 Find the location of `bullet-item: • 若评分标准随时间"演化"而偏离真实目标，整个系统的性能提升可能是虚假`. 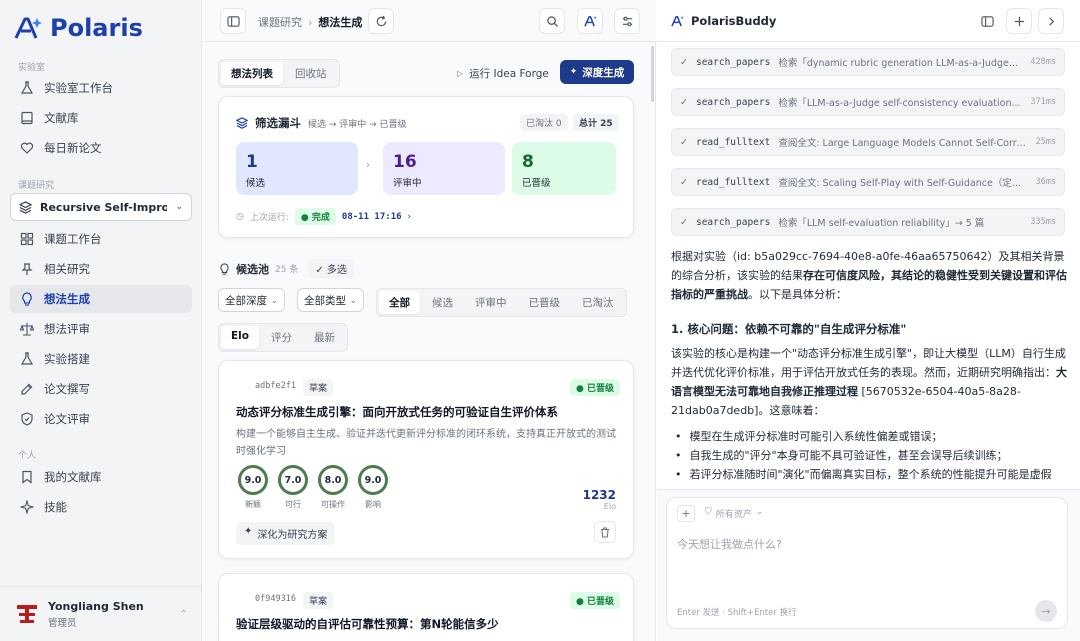

bullet-item: • 若评分标准随时间"演化"而偏离真实目标，整个系统的性能提升可能是虚假 is located at coordinates (871, 474).